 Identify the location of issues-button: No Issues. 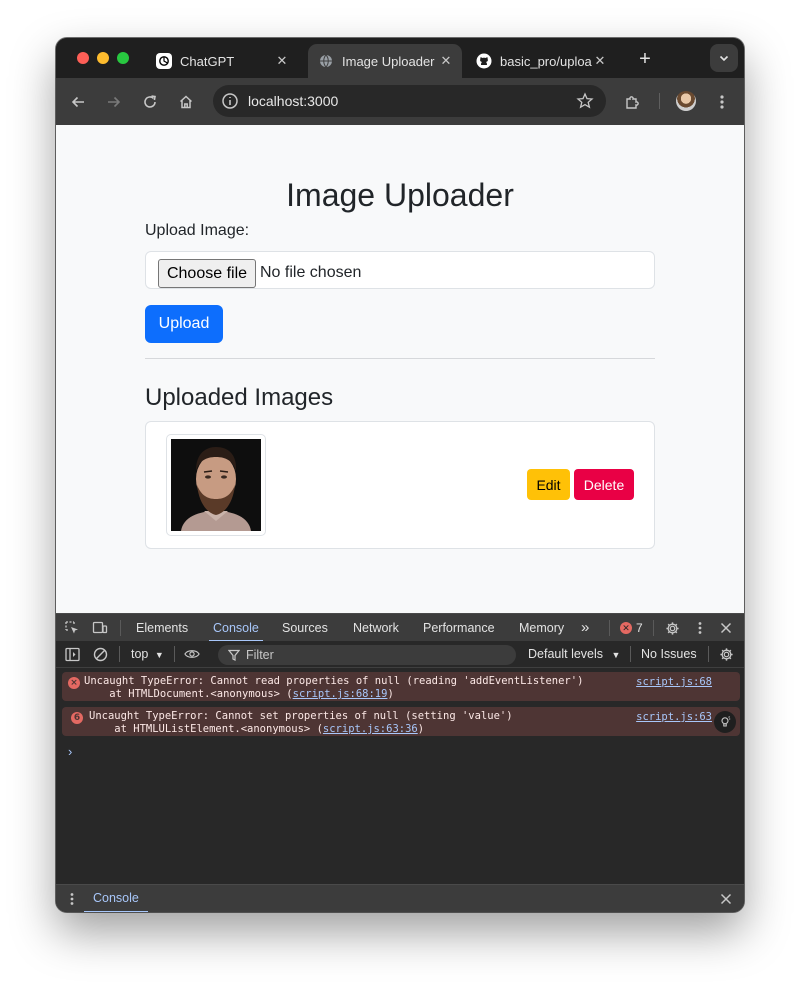
(669, 654).